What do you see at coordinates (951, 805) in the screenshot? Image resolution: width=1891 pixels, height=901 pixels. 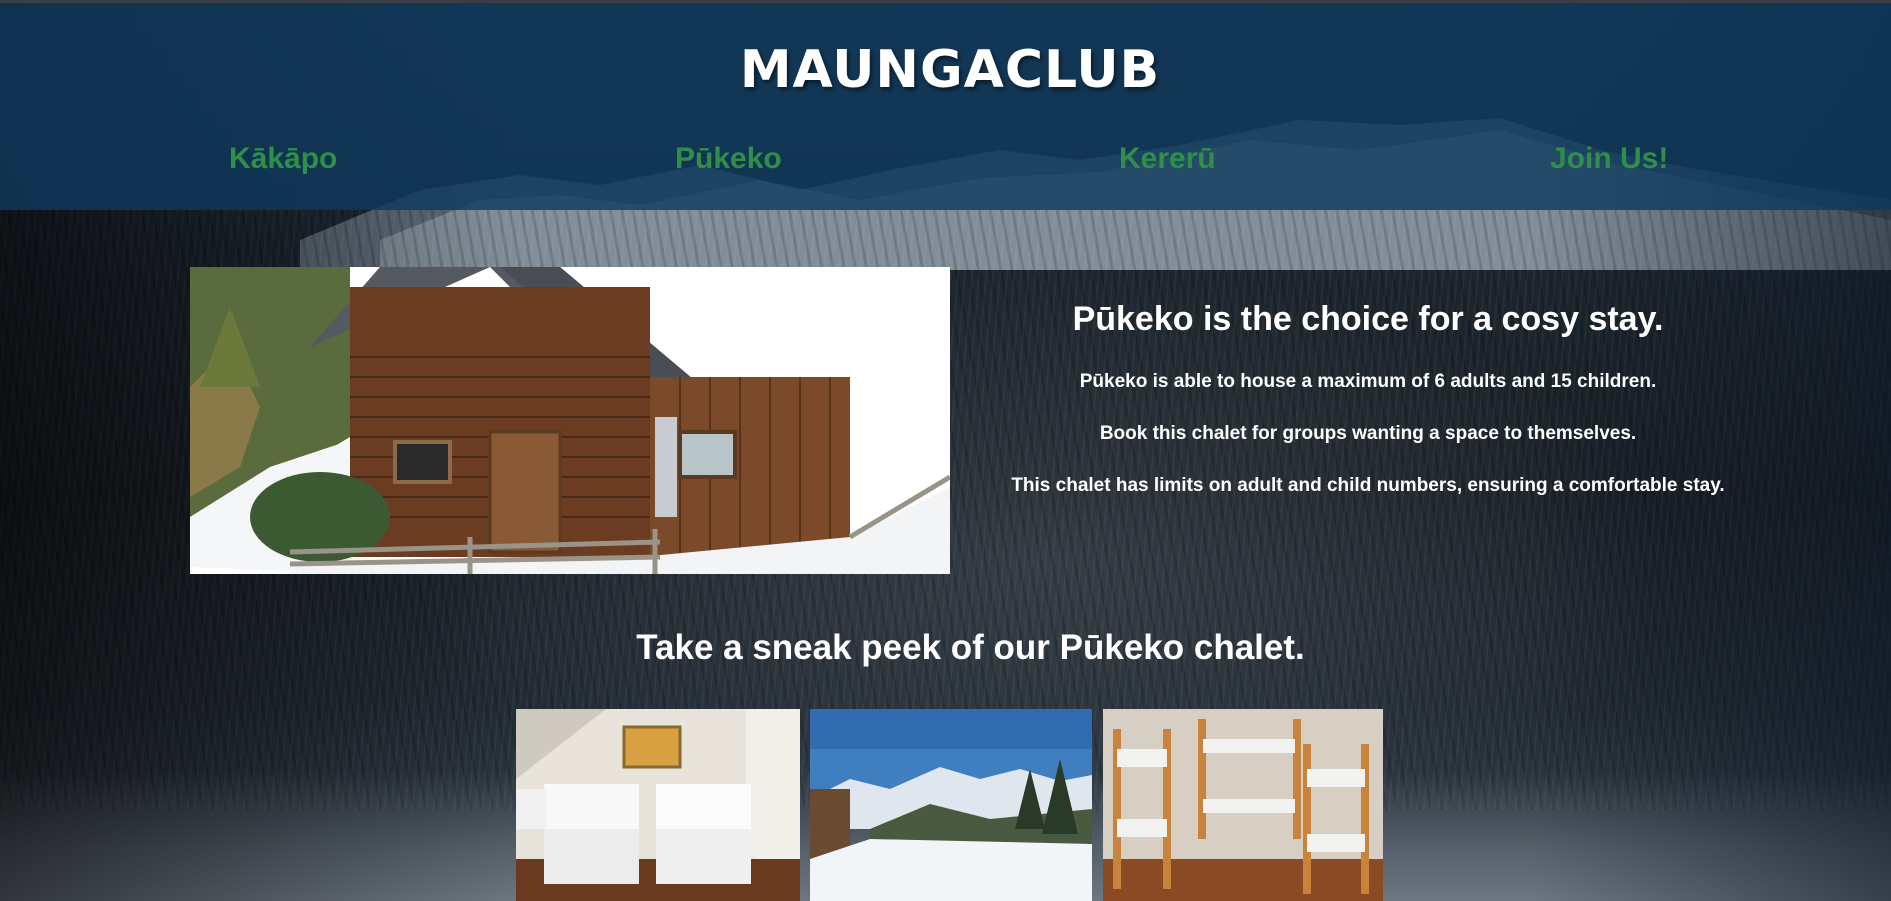 I see `gallery-photo-snowy-view` at bounding box center [951, 805].